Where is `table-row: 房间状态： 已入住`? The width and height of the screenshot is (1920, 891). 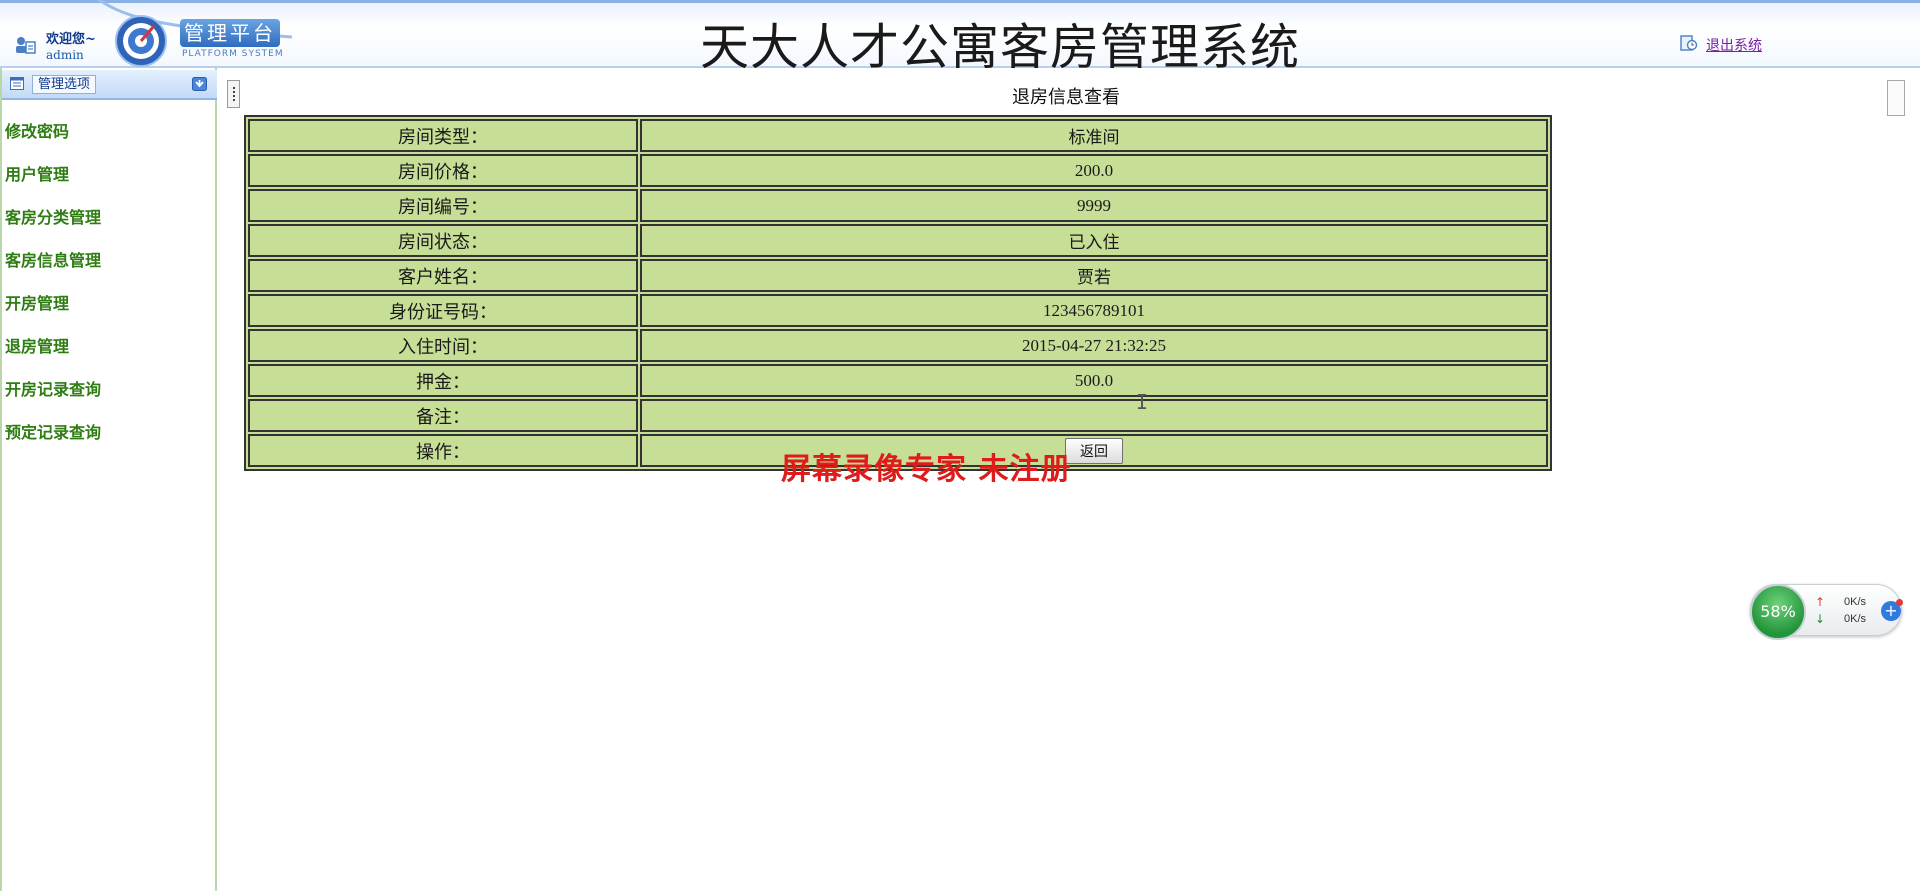
table-row: 房间状态： 已入住 is located at coordinates (898, 240).